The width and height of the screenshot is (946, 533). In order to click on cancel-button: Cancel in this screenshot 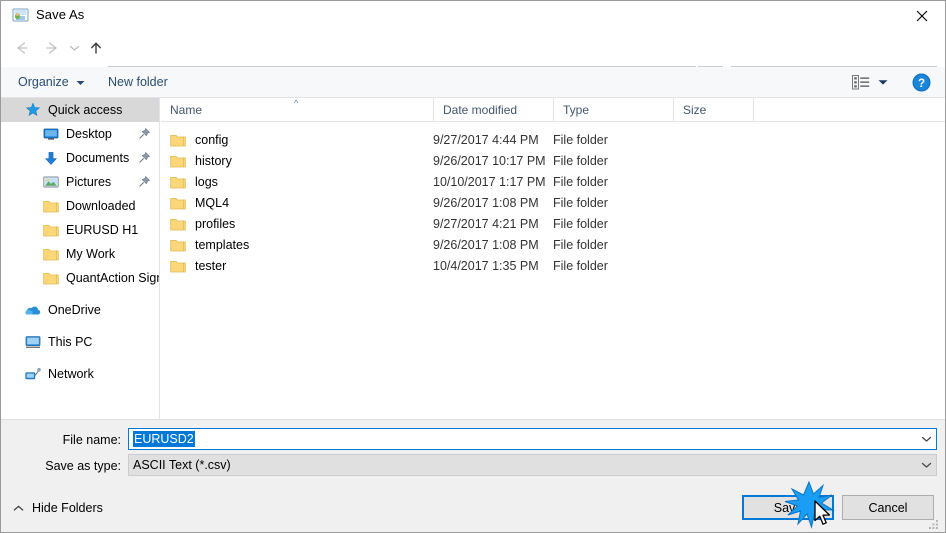, I will do `click(888, 507)`.